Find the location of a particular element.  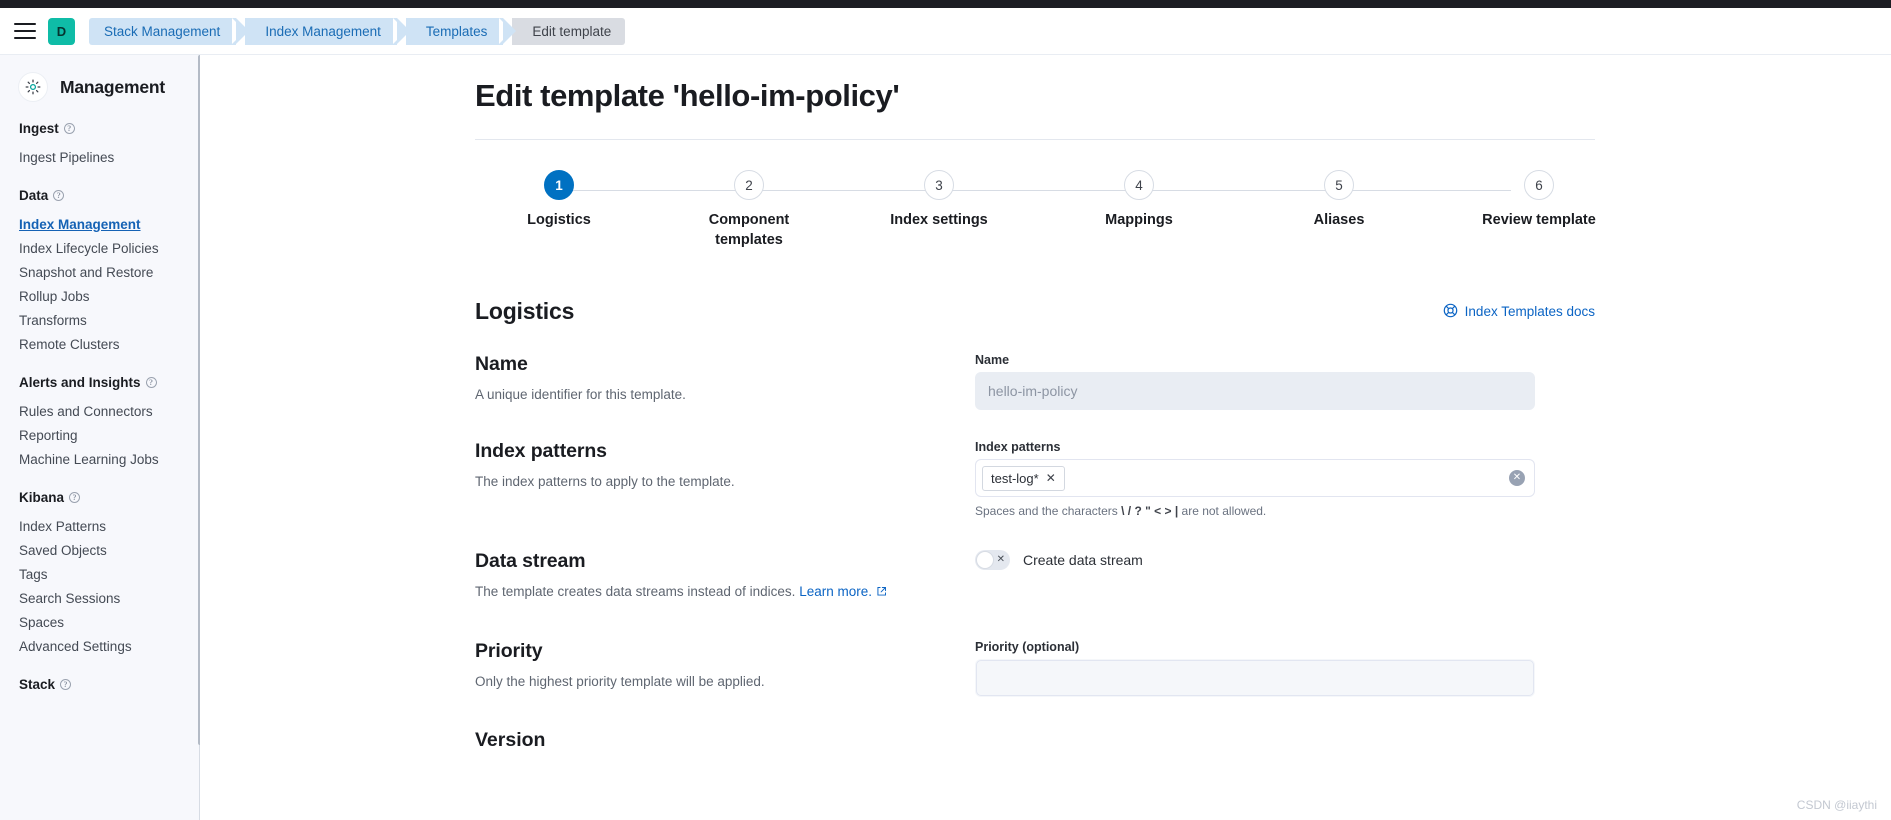

sidebar-section-title-alerts: Alerts and Insights ? is located at coordinates (99, 382).